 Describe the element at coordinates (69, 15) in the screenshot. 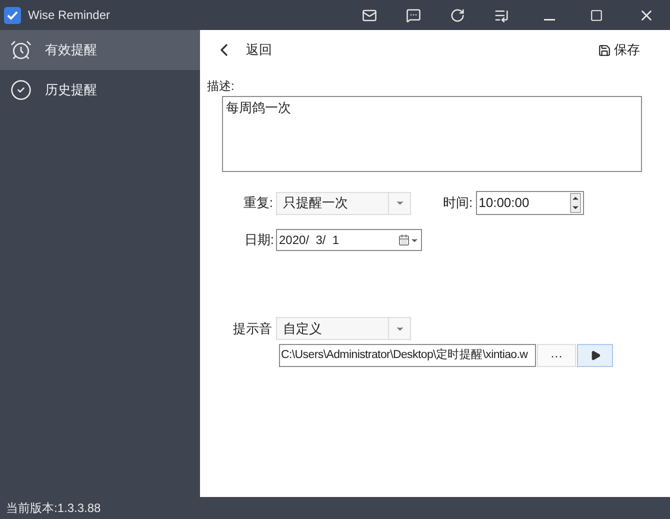

I see `window-title: Wise Reminder` at that location.